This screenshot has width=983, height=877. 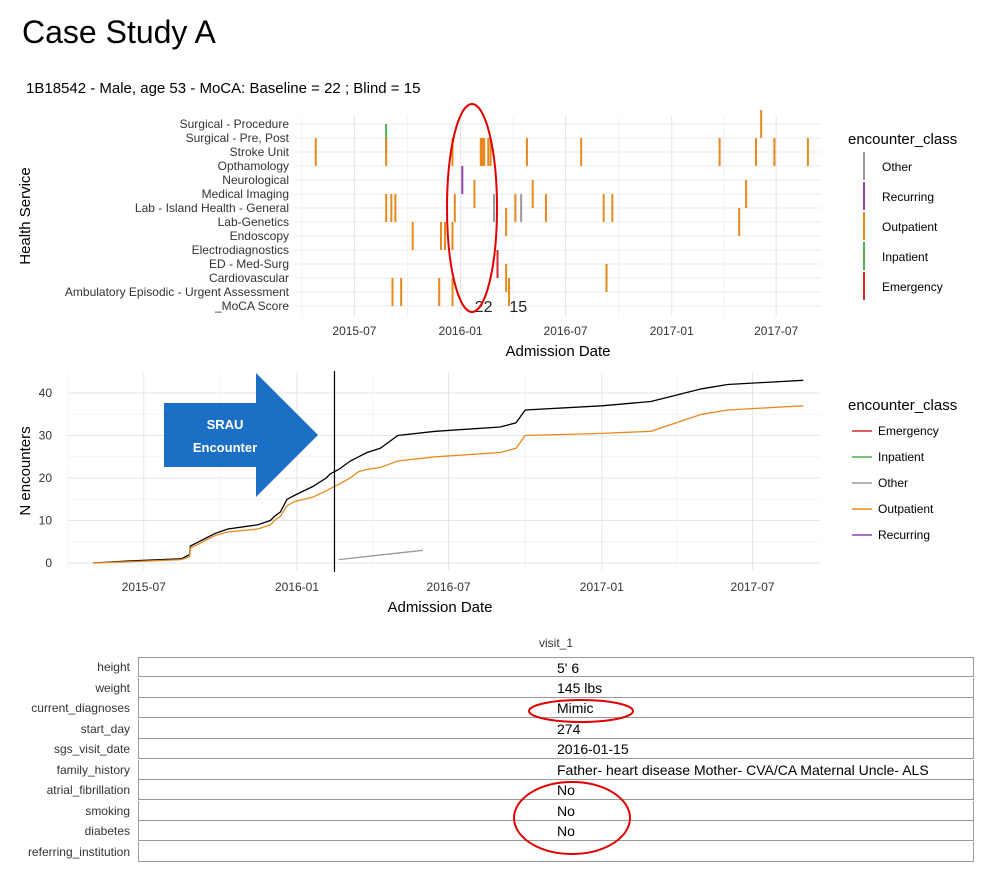 I want to click on table-row: current_diagnoses Mimic, so click(x=491, y=708).